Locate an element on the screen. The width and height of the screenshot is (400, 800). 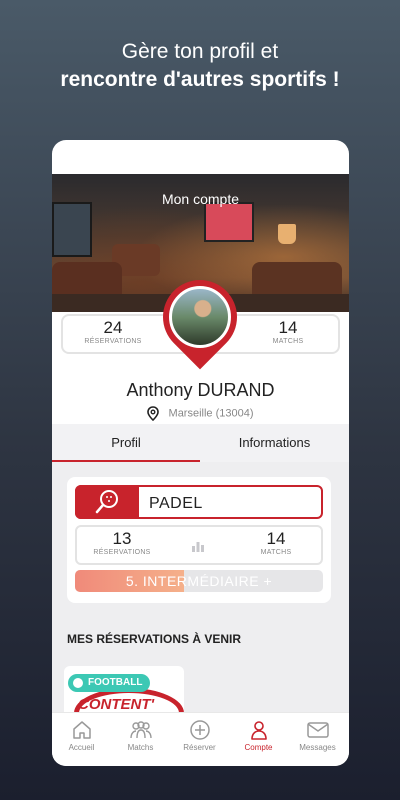
reservations-stat: 24 RÉSERVATIONS is located at coordinates (113, 331).